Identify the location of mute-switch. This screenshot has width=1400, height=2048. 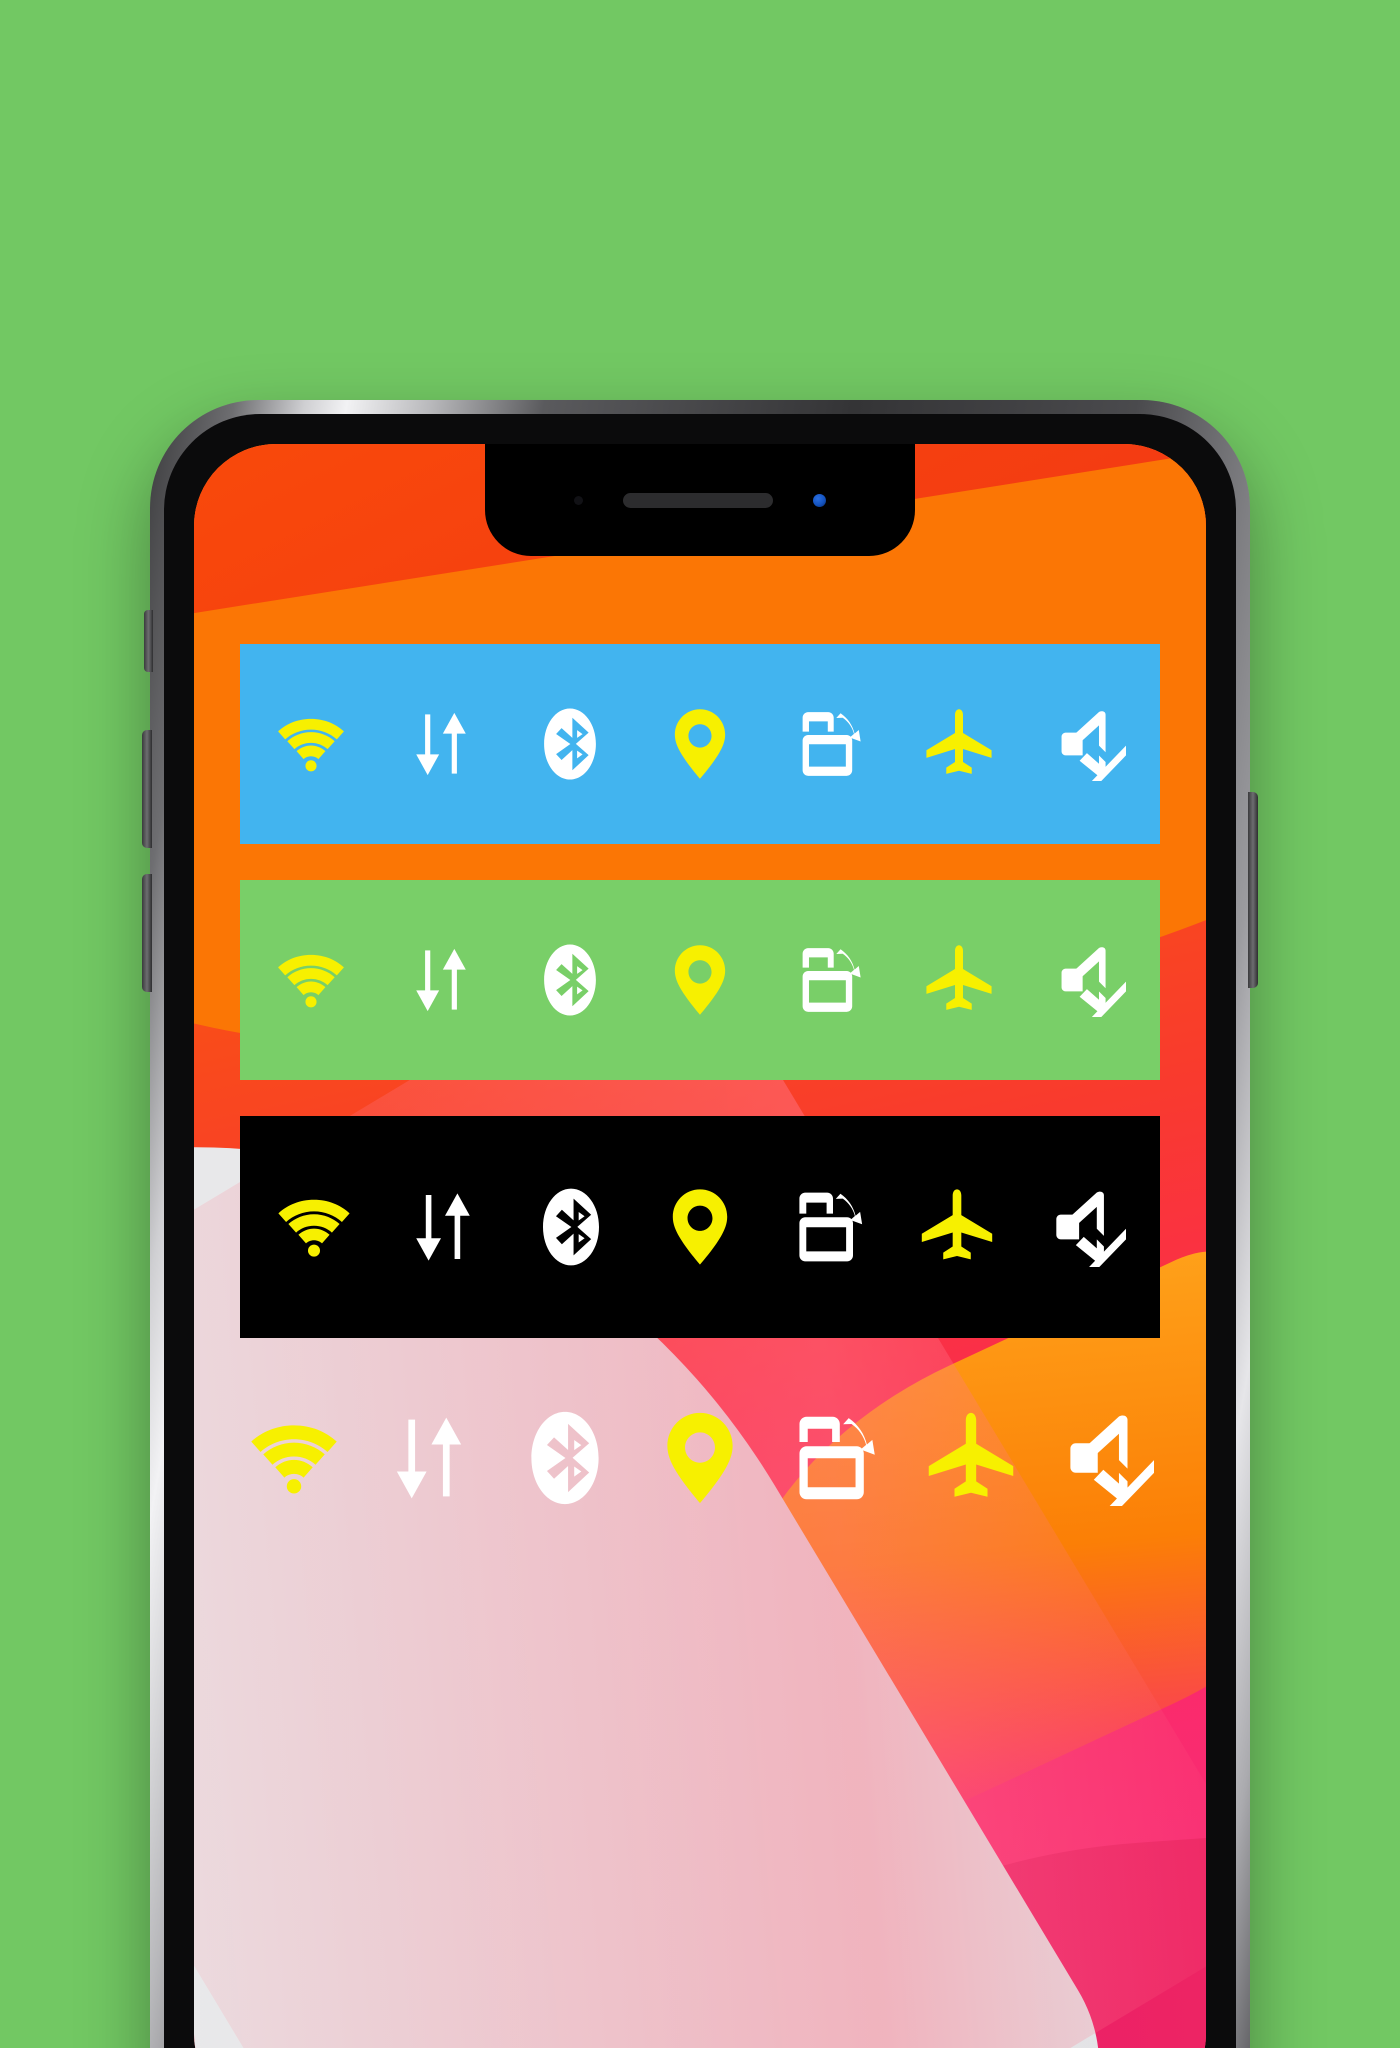
(148, 641).